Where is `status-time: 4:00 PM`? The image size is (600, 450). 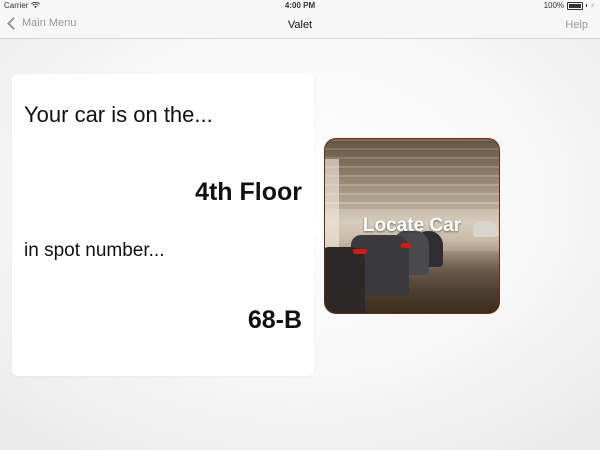 status-time: 4:00 PM is located at coordinates (300, 5).